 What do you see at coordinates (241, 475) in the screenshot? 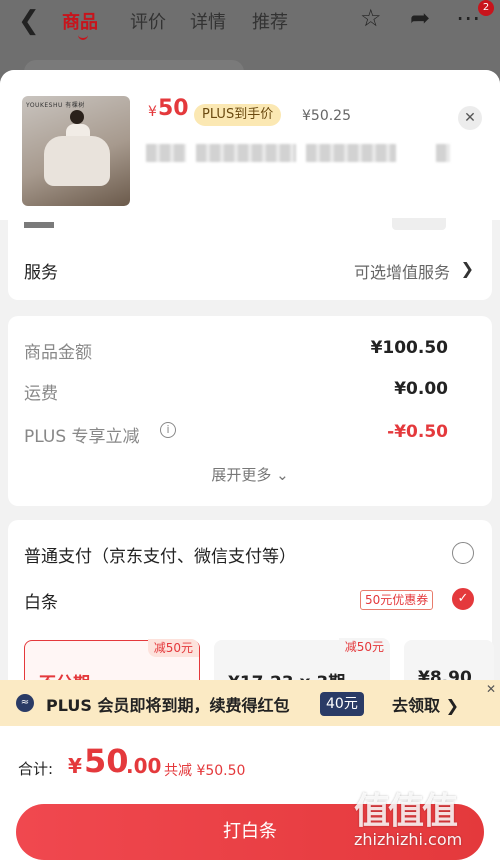
I see `expand-more-label: 展开更多` at bounding box center [241, 475].